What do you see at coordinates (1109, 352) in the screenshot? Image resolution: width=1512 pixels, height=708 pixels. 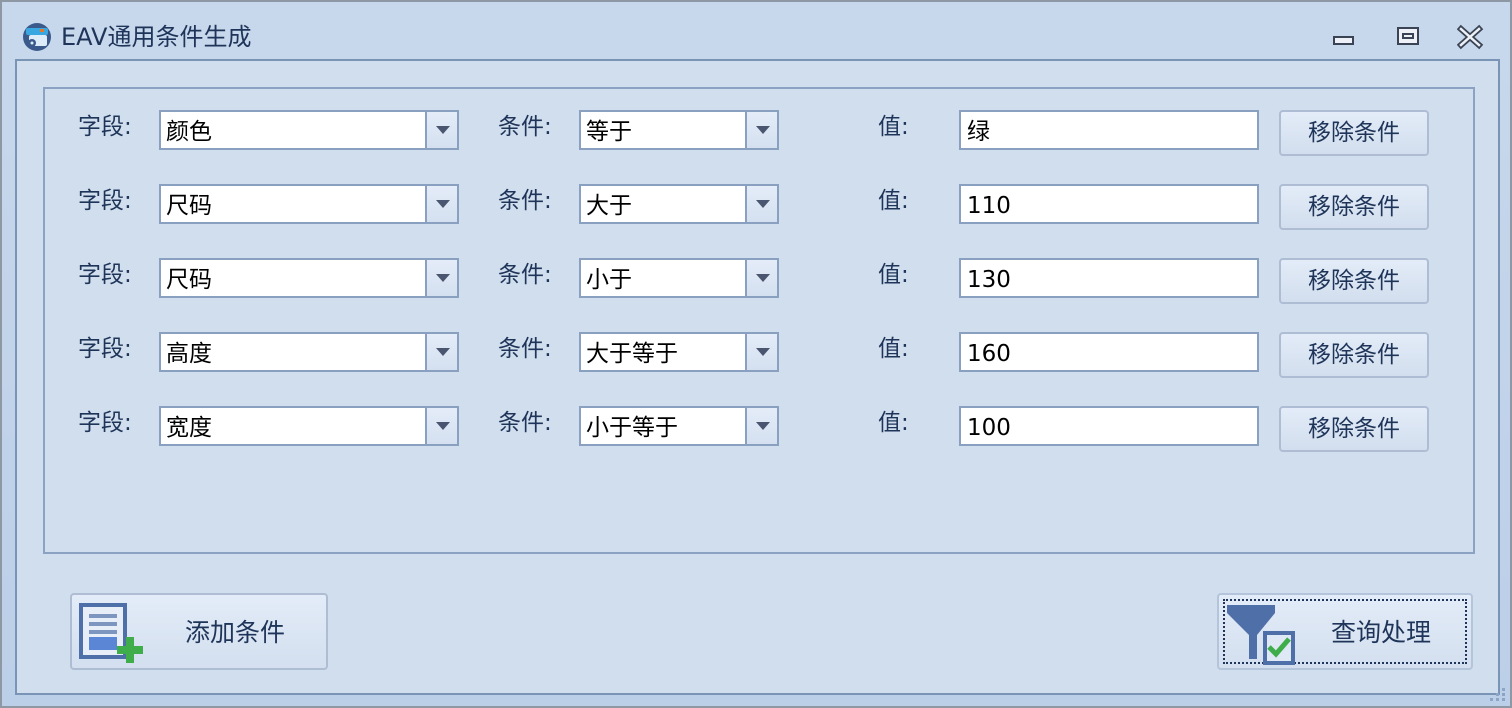 I see `value-input: 160` at bounding box center [1109, 352].